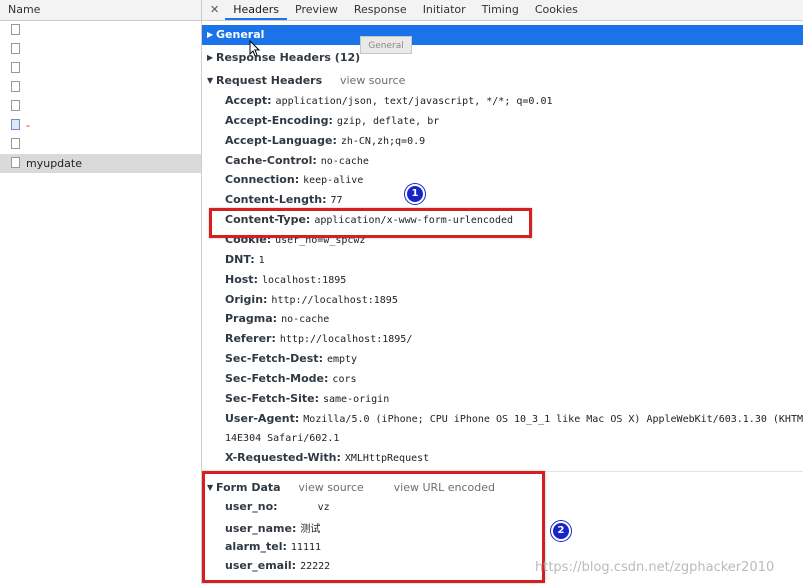 The image size is (803, 584). I want to click on request-header-row: Accept-Language: zh-CN,zh;q=0.9, so click(325, 140).